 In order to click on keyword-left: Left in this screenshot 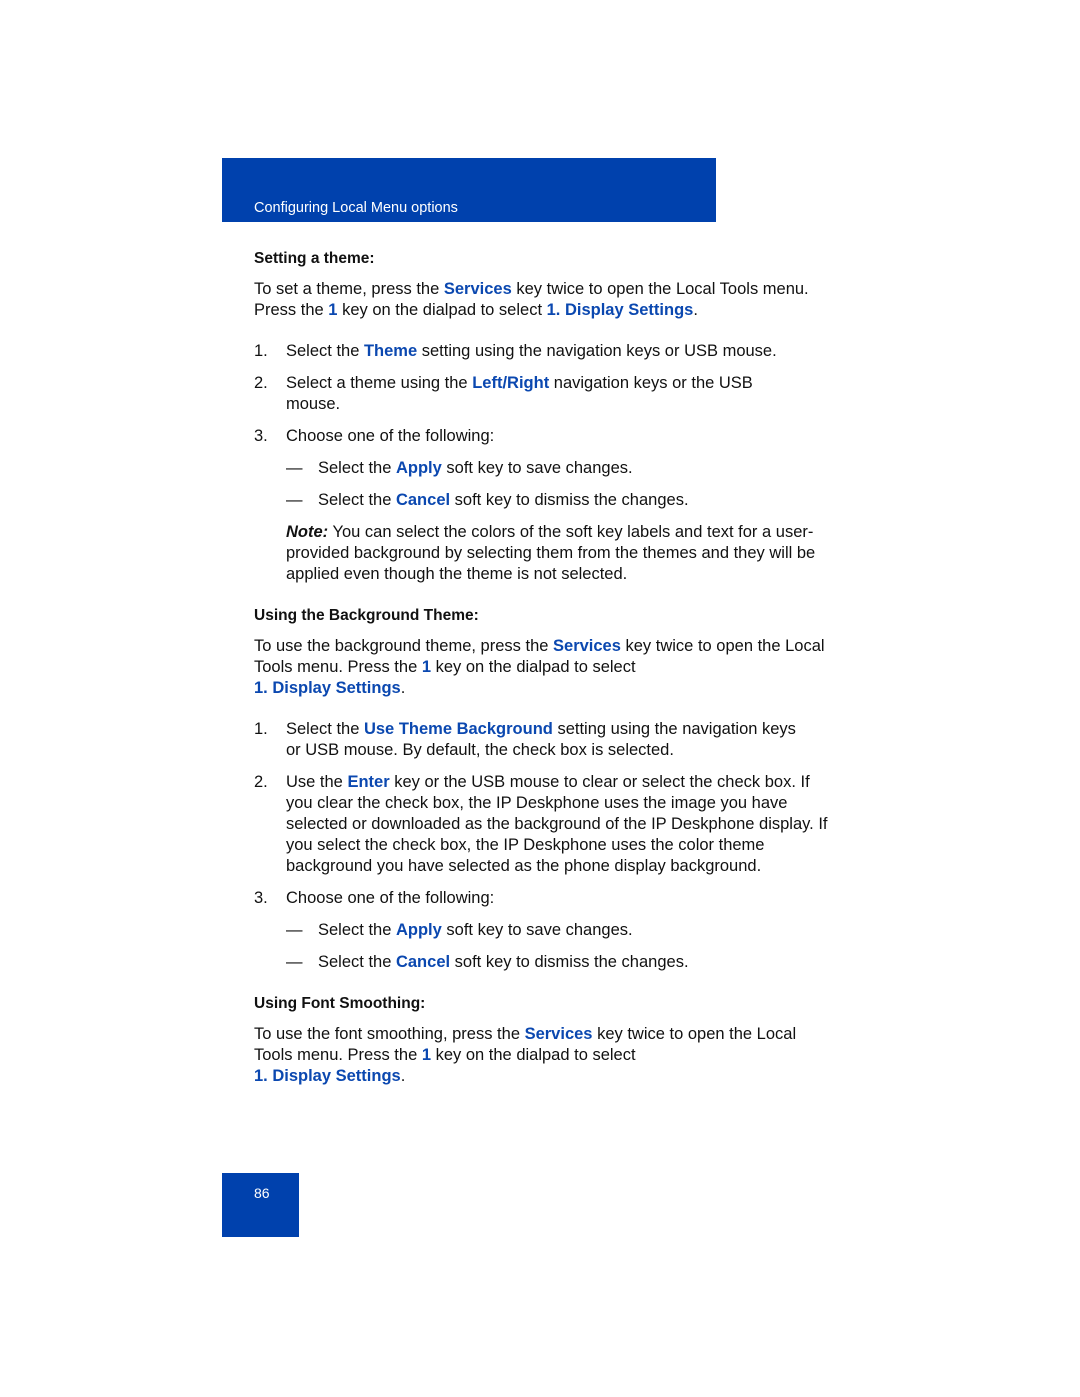, I will do `click(487, 383)`.